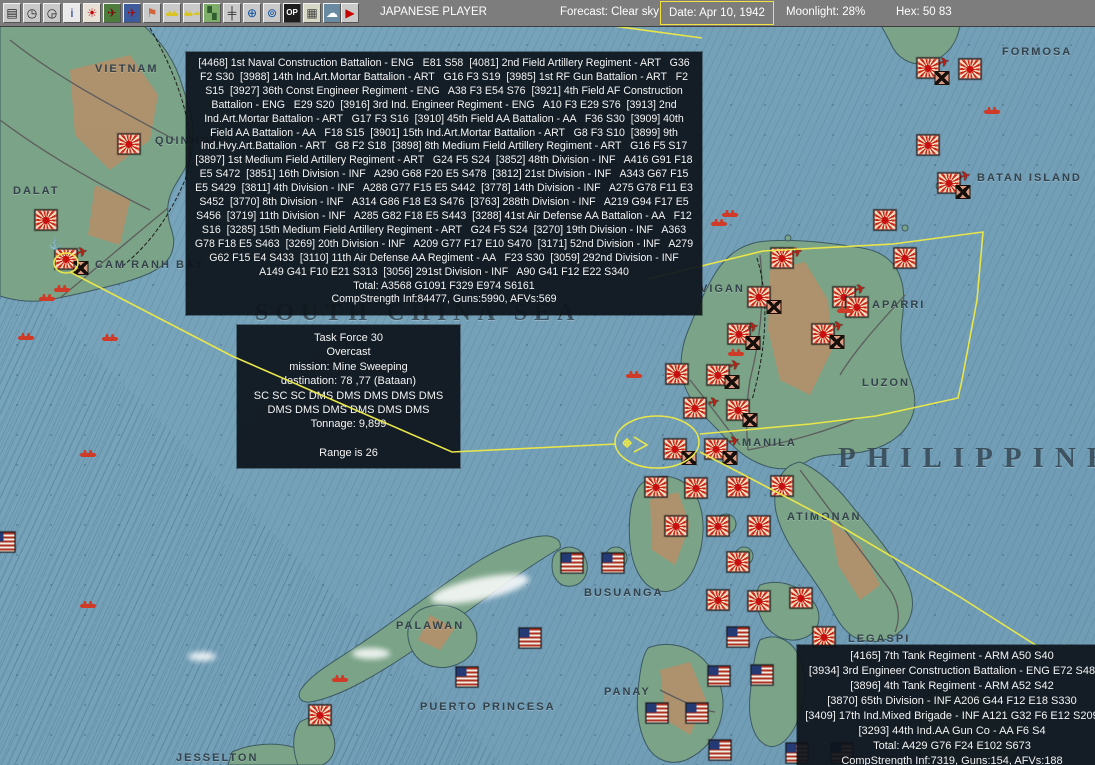  I want to click on weather-icon: ☁, so click(332, 13).